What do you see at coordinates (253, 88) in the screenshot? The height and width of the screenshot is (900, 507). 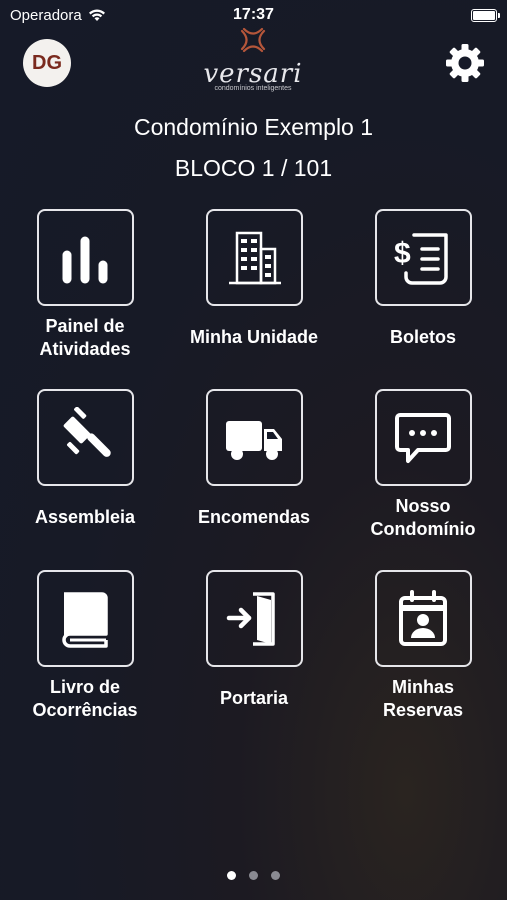 I see `logo-tagline: condomínios inteligentes` at bounding box center [253, 88].